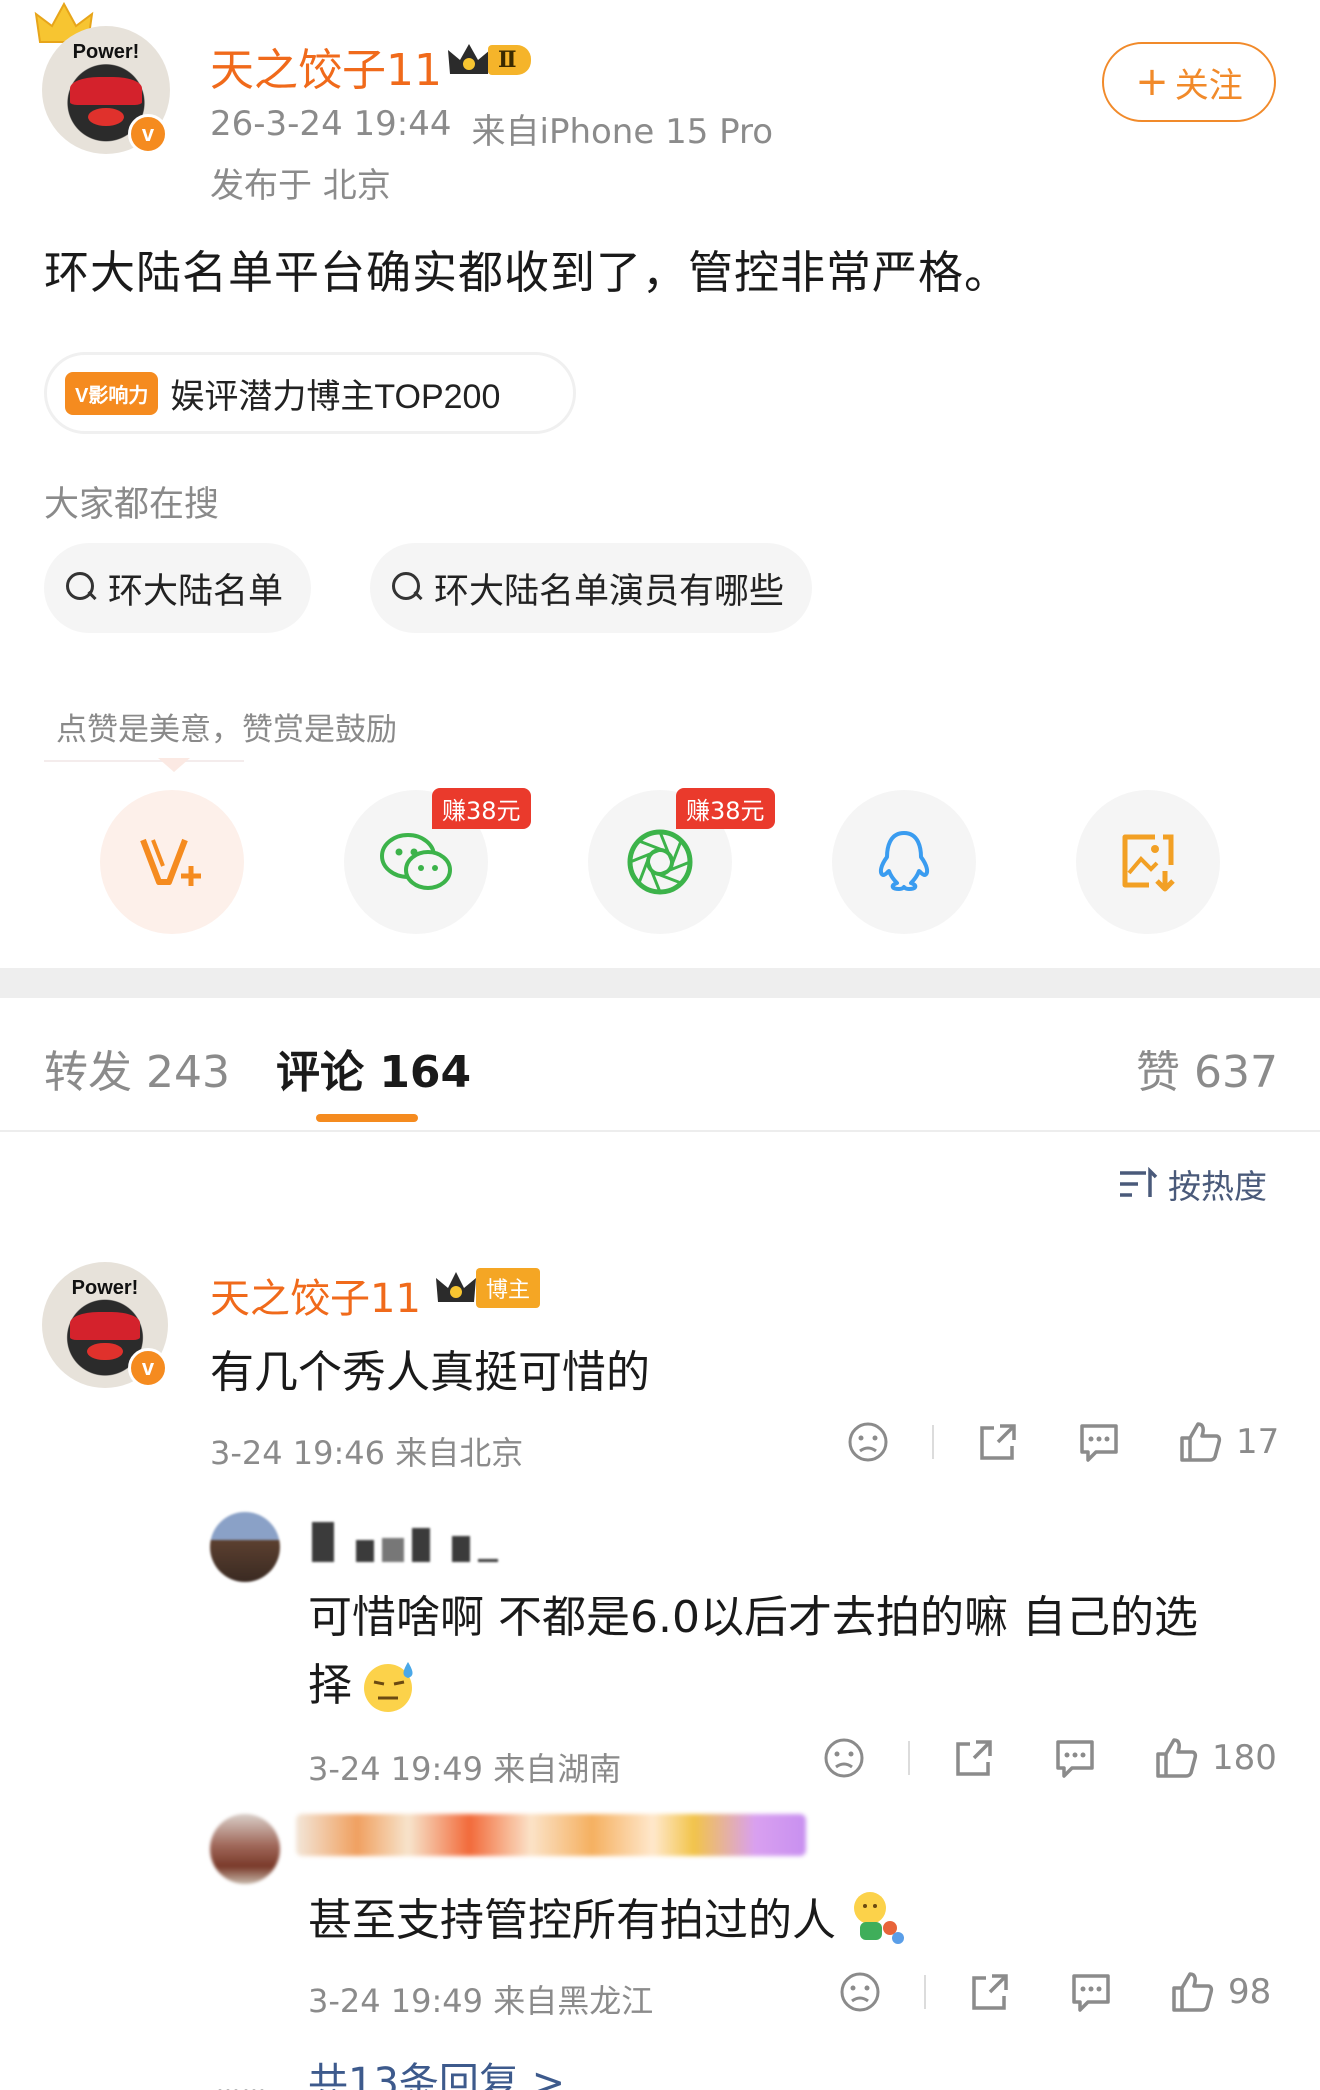  What do you see at coordinates (1049, 1758) in the screenshot?
I see `reply-actions: 180` at bounding box center [1049, 1758].